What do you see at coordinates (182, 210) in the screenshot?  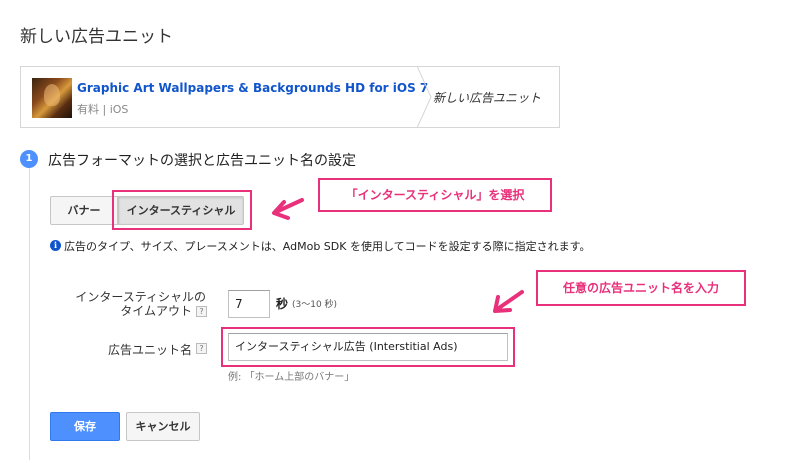 I see `highlight-box-interstitial` at bounding box center [182, 210].